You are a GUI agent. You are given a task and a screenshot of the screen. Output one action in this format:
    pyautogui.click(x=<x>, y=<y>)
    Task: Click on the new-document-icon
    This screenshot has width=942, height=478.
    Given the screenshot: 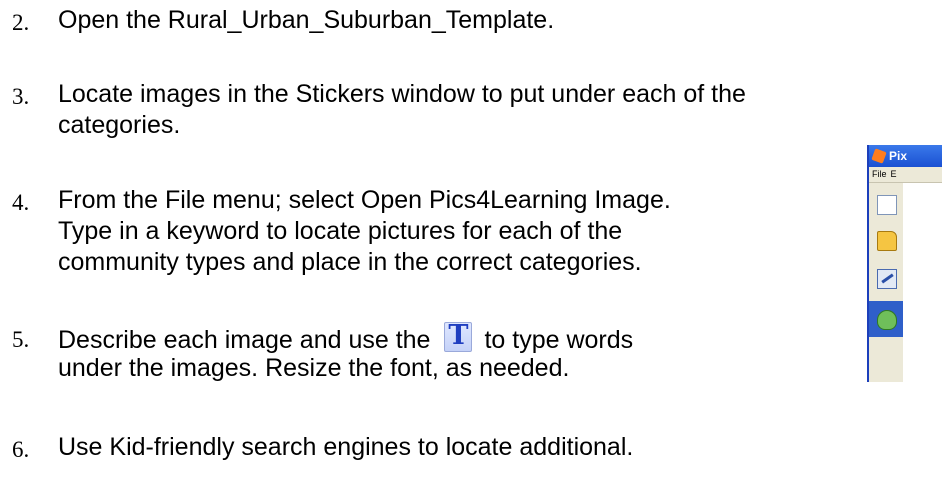 What is the action you would take?
    pyautogui.click(x=887, y=205)
    